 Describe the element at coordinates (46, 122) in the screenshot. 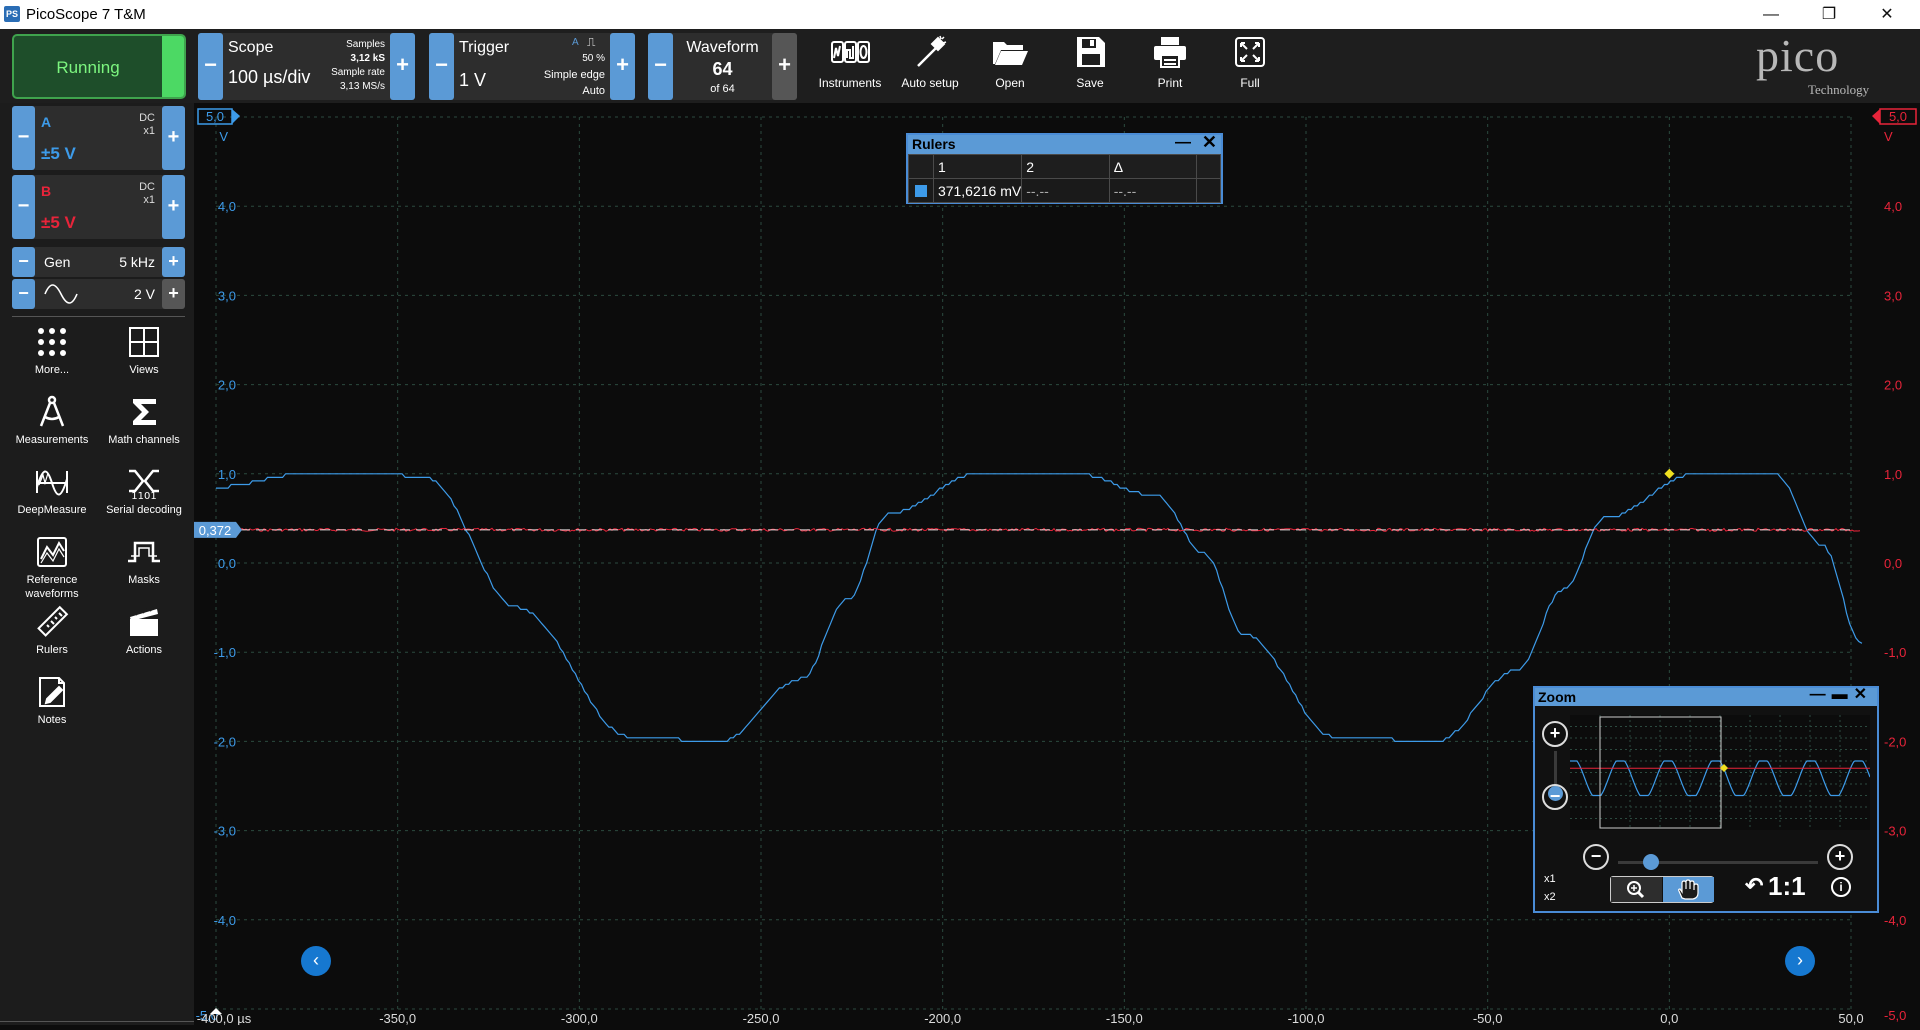

I see `channel-a-name: A` at that location.